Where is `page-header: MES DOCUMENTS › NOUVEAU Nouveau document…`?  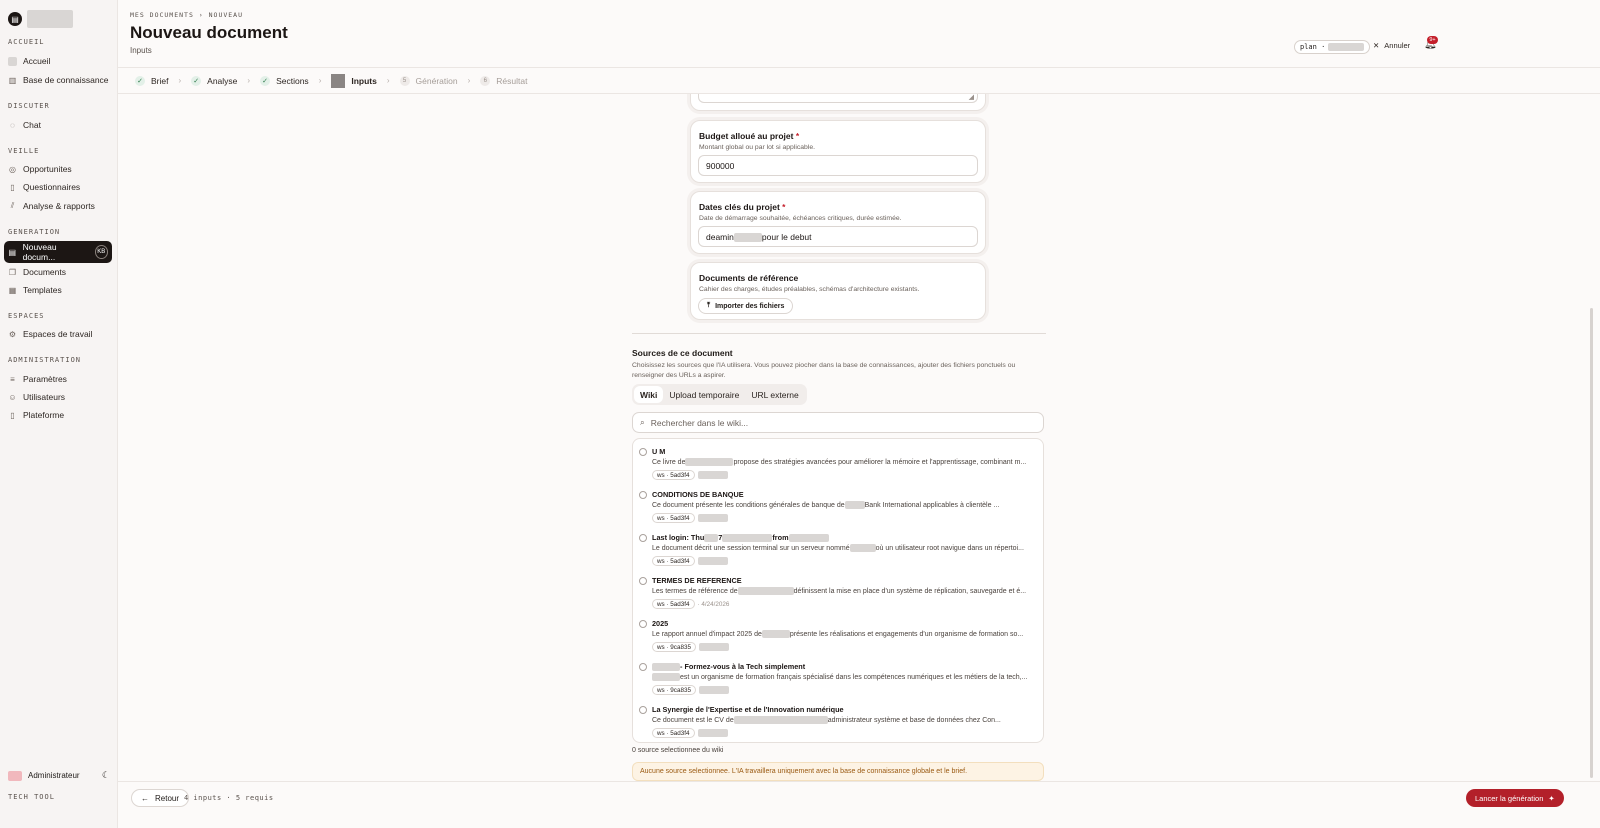
page-header: MES DOCUMENTS › NOUVEAU Nouveau document… is located at coordinates (859, 34).